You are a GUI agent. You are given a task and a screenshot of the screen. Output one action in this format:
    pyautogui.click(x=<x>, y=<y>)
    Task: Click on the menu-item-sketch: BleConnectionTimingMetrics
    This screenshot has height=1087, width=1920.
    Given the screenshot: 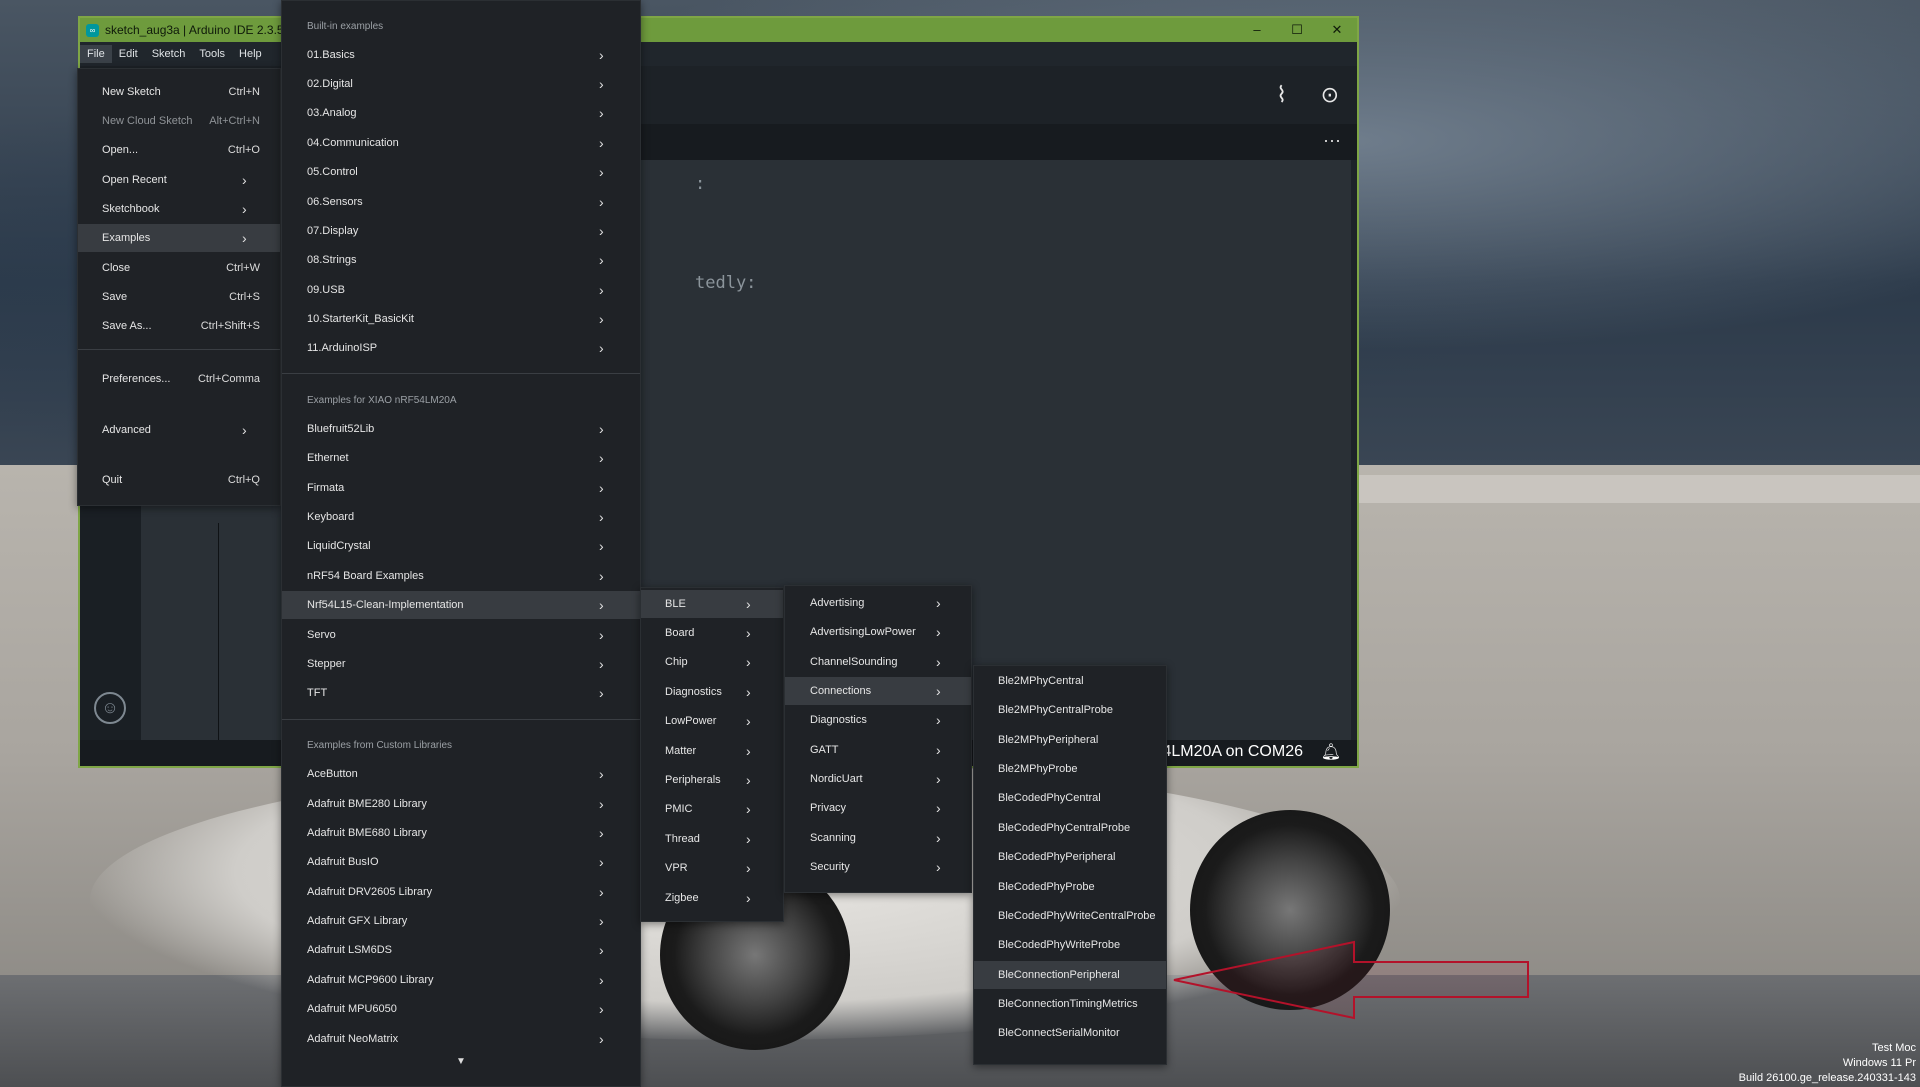 What is the action you would take?
    pyautogui.click(x=1070, y=1004)
    